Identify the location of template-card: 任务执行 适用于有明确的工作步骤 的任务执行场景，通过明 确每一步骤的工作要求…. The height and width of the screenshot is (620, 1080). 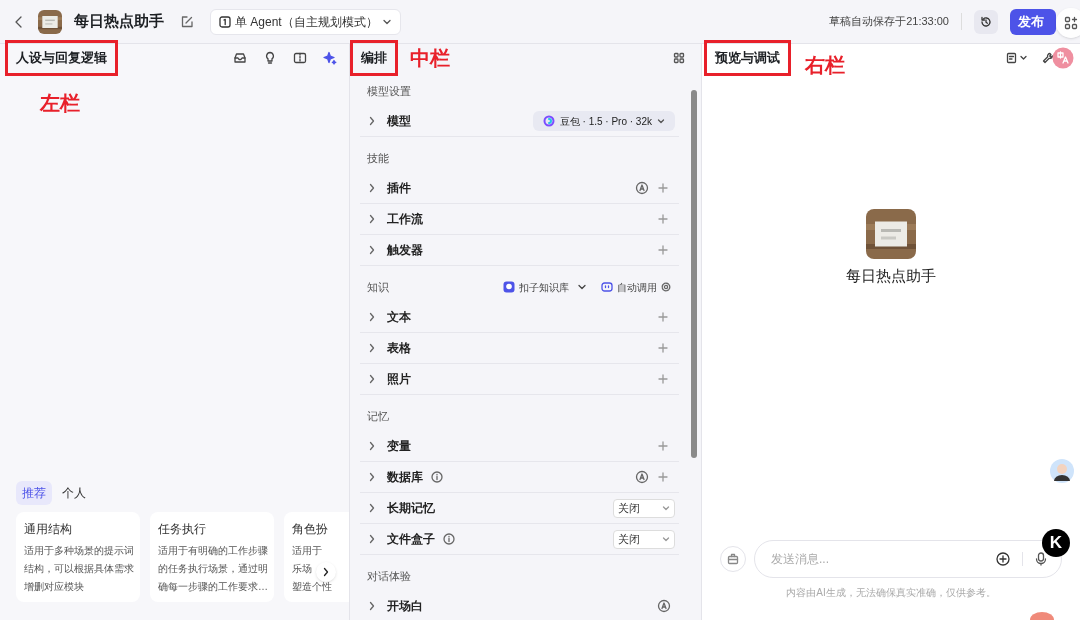
(212, 557).